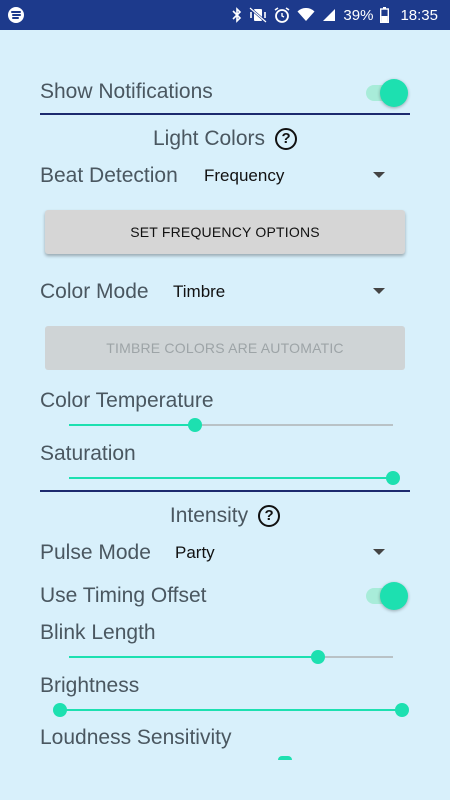 This screenshot has height=800, width=450. I want to click on color-temperature-label: Color Temperature, so click(127, 400).